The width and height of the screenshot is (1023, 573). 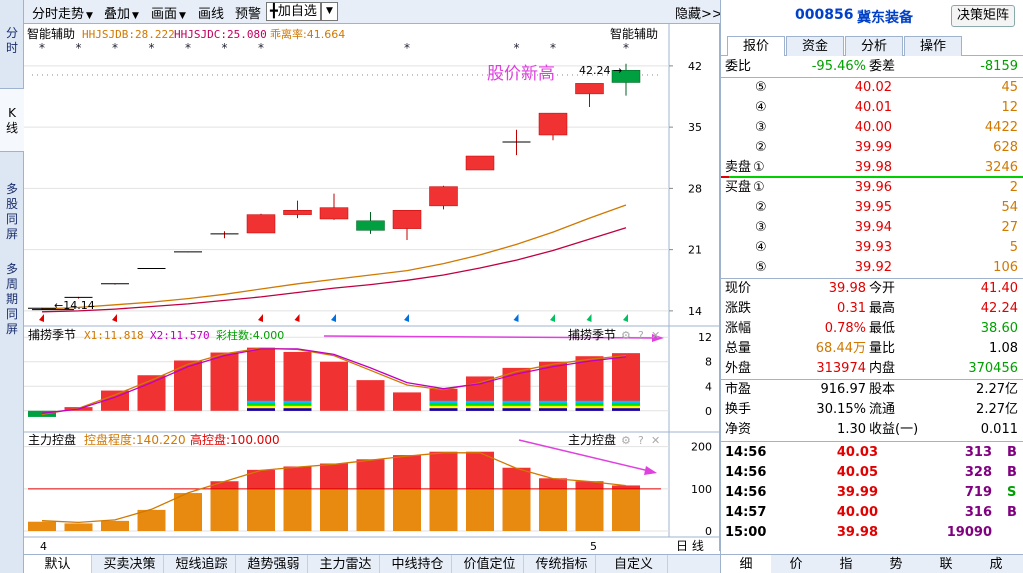 What do you see at coordinates (872, 108) in the screenshot?
I see `order-level-row: ④ 40.01 12` at bounding box center [872, 108].